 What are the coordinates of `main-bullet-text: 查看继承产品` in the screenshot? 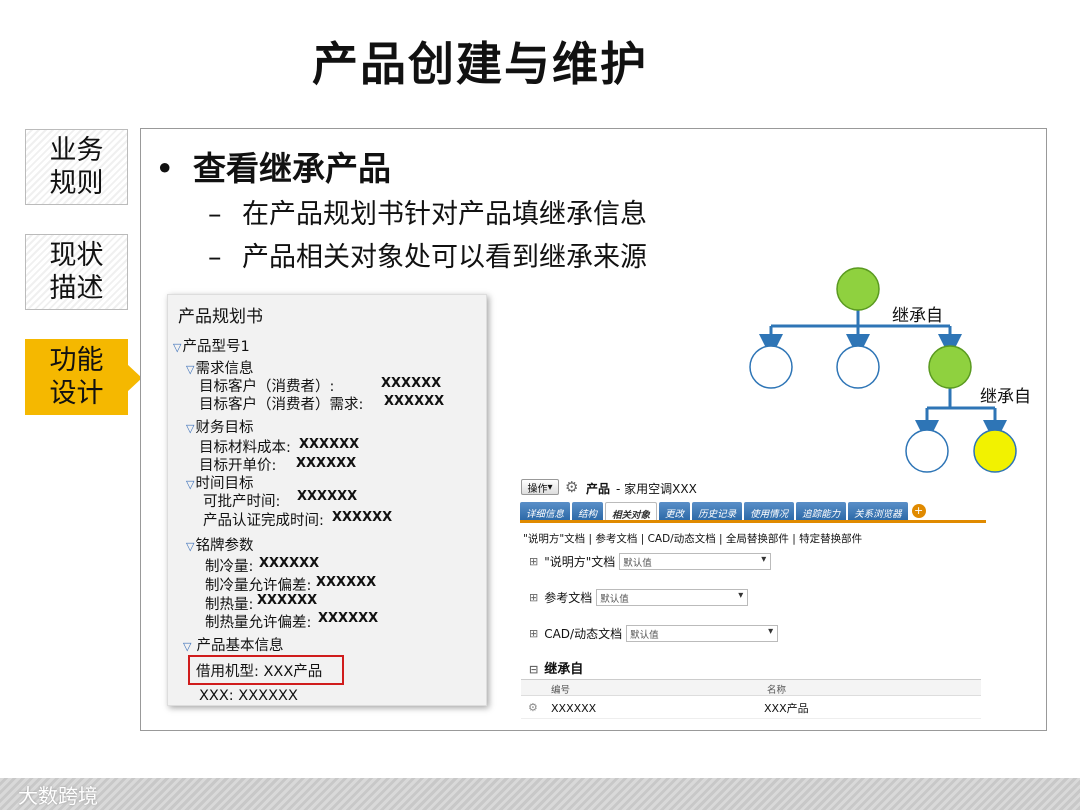 It's located at (292, 168).